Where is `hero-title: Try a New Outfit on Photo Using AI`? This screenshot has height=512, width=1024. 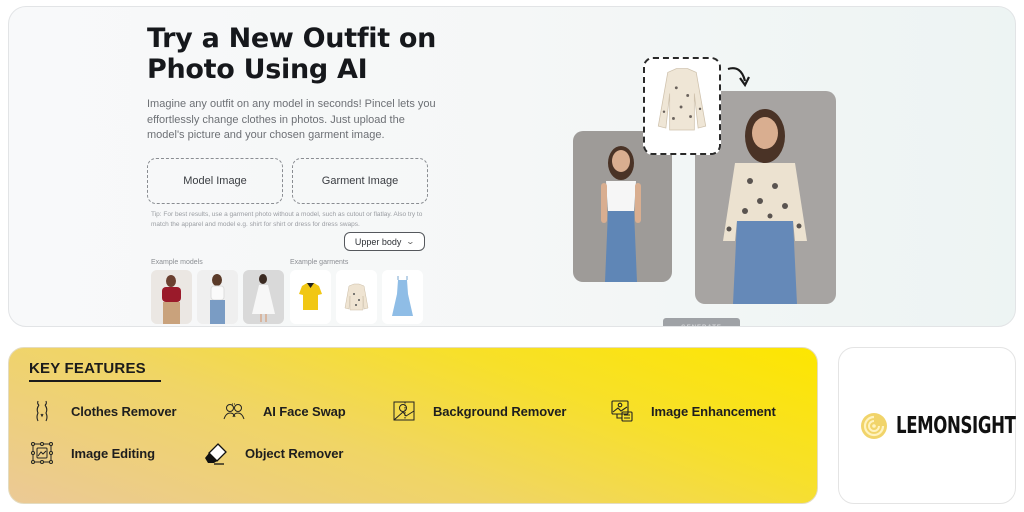 hero-title: Try a New Outfit on Photo Using AI is located at coordinates (291, 54).